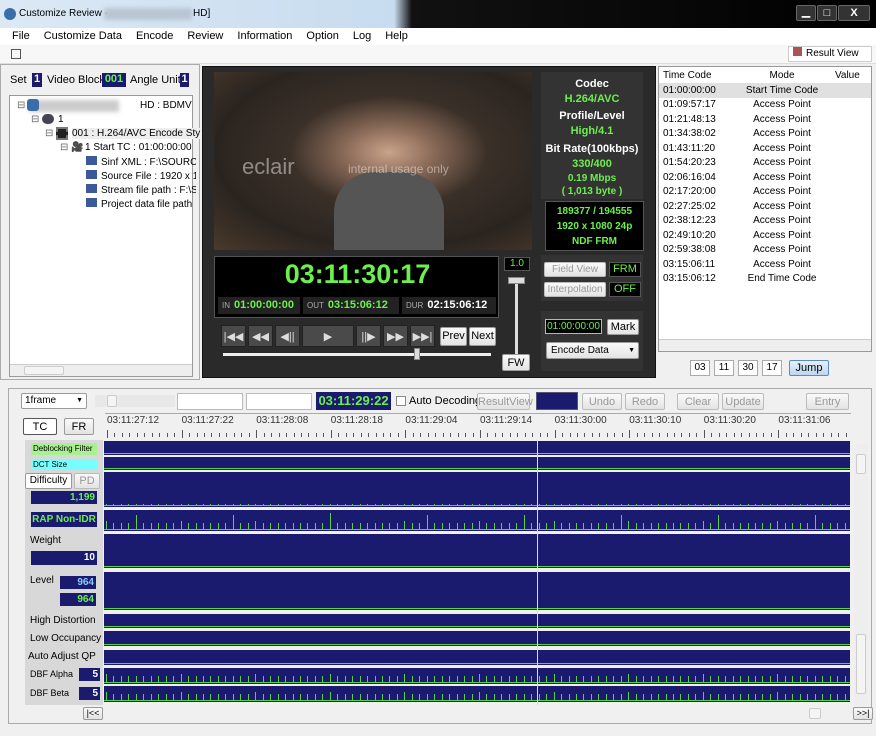 This screenshot has width=876, height=736. I want to click on menu-encode: Encode, so click(154, 36).